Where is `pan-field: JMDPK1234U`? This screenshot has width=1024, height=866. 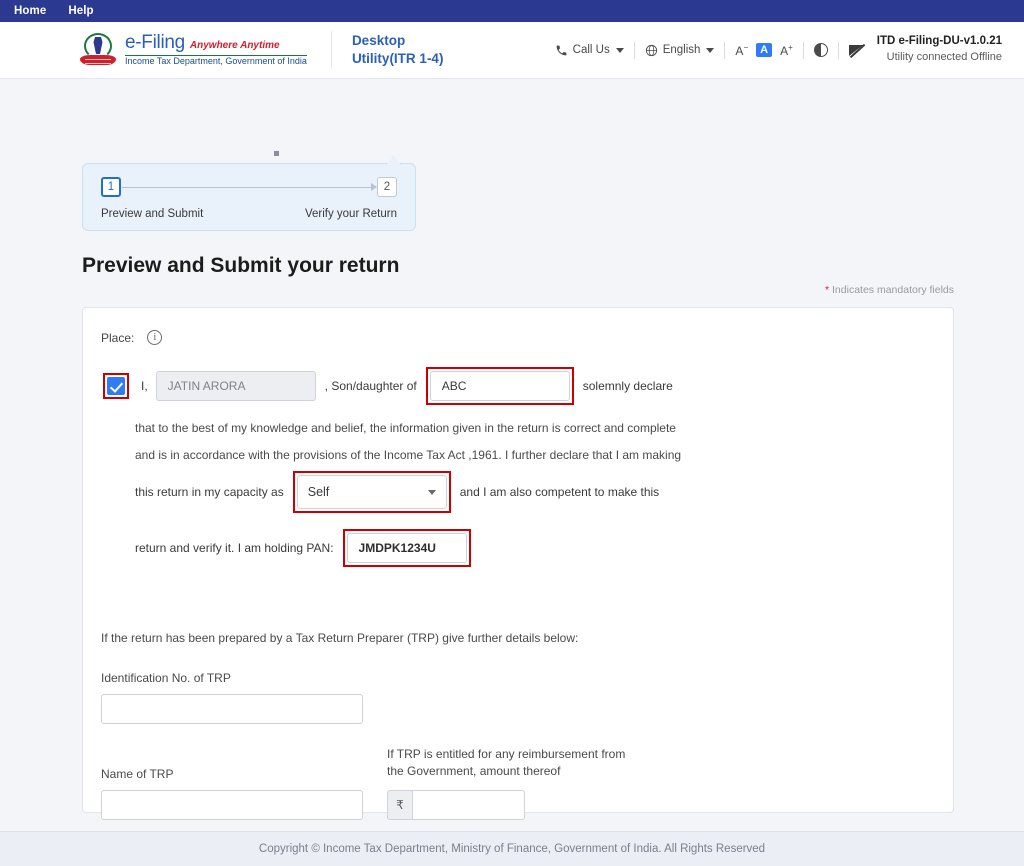 pan-field: JMDPK1234U is located at coordinates (406, 548).